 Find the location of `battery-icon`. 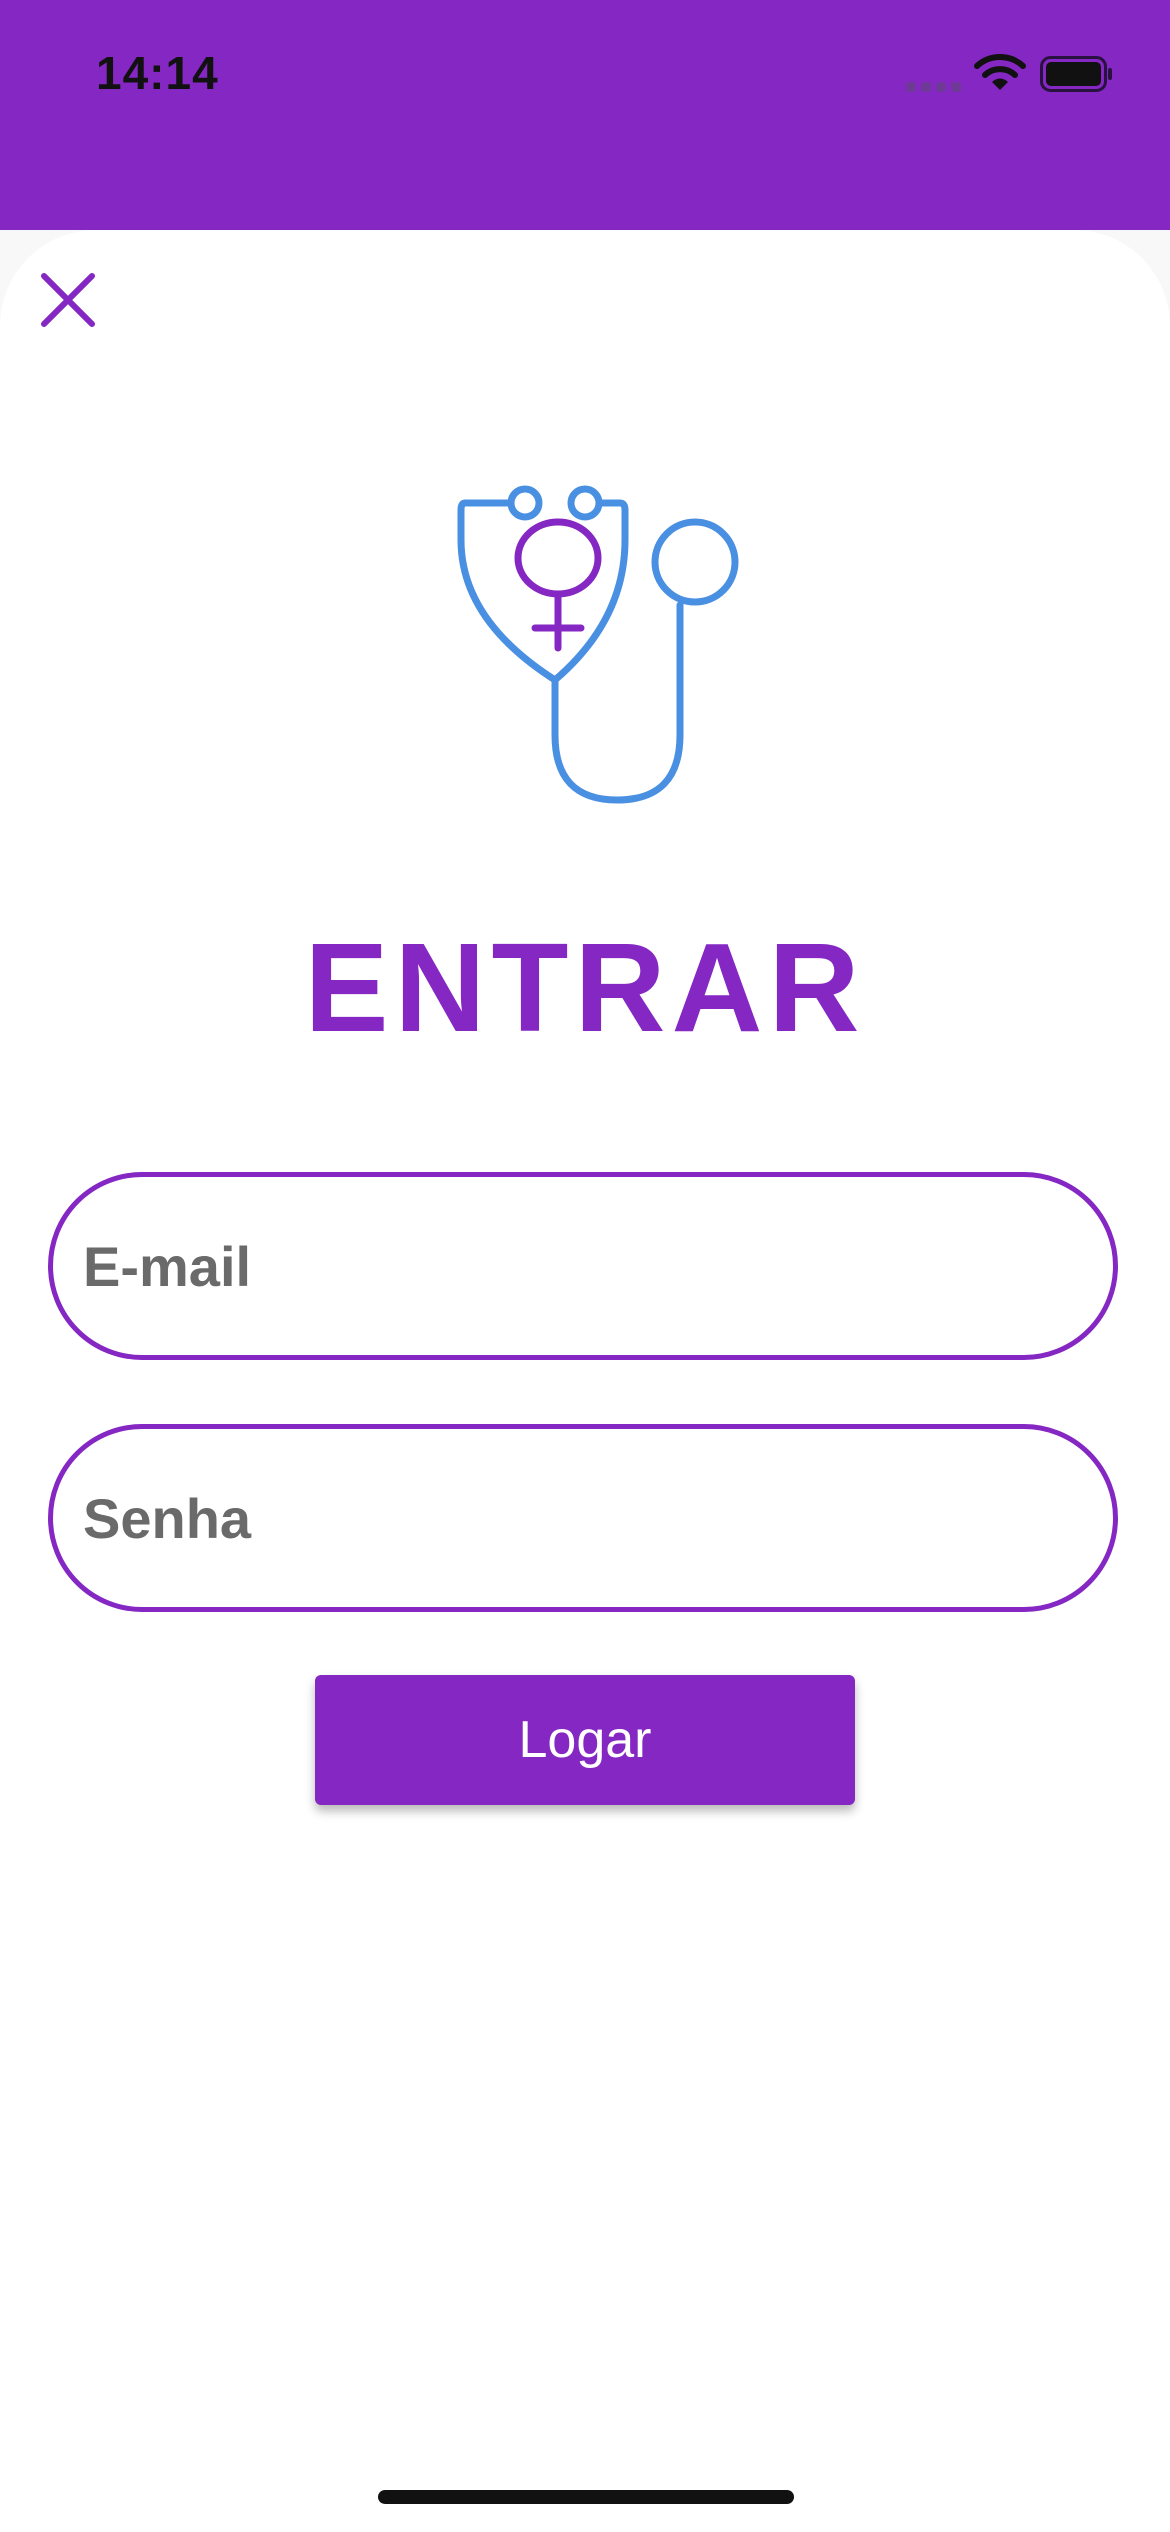

battery-icon is located at coordinates (1076, 74).